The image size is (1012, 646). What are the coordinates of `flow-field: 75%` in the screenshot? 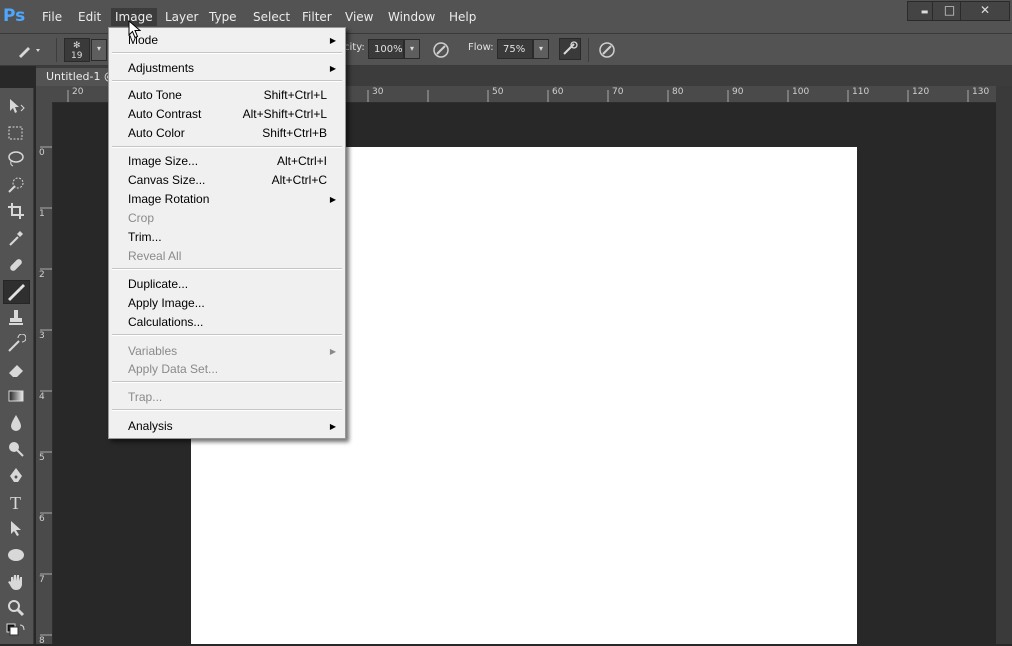 It's located at (515, 49).